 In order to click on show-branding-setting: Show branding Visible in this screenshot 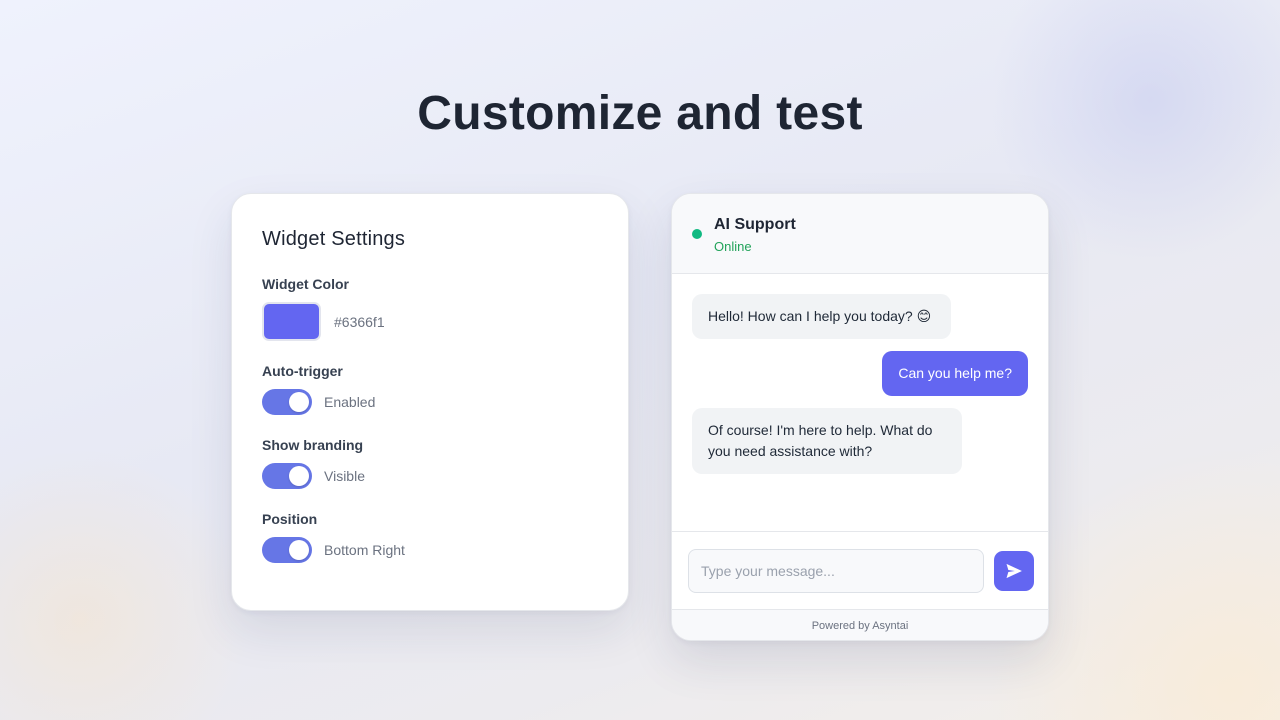, I will do `click(430, 463)`.